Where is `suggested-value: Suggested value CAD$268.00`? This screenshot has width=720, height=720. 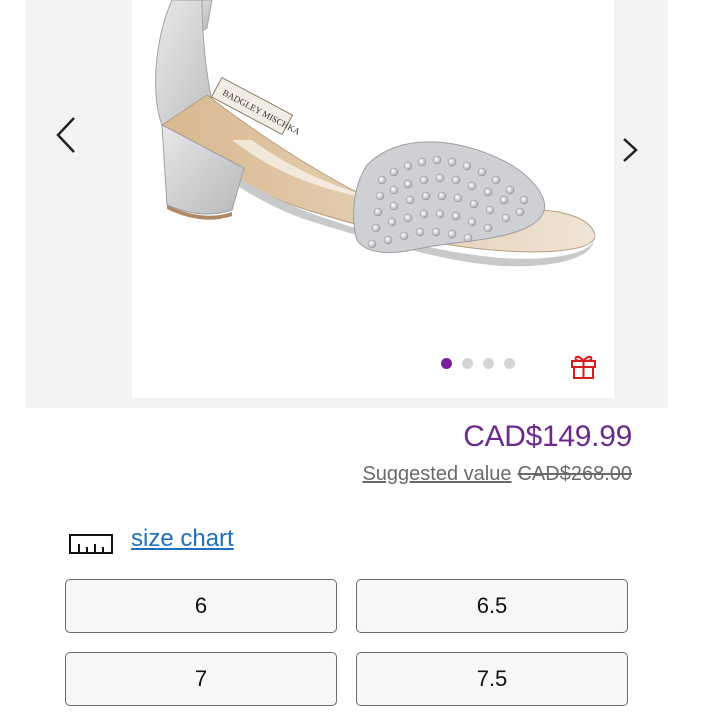 suggested-value: Suggested value CAD$268.00 is located at coordinates (497, 474).